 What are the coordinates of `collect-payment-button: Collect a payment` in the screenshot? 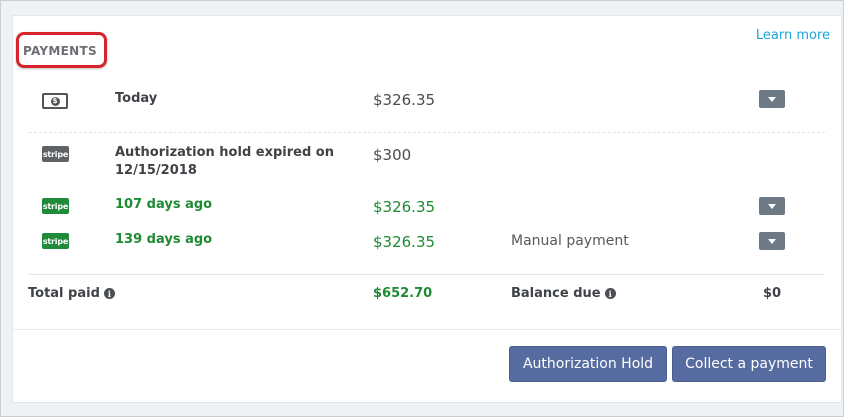 It's located at (749, 364).